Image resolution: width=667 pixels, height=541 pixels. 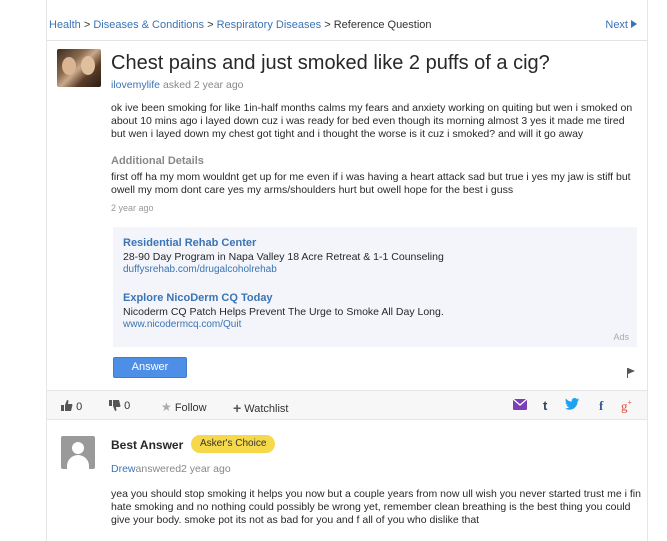 What do you see at coordinates (266, 409) in the screenshot?
I see `watchlist-label: Watchlist` at bounding box center [266, 409].